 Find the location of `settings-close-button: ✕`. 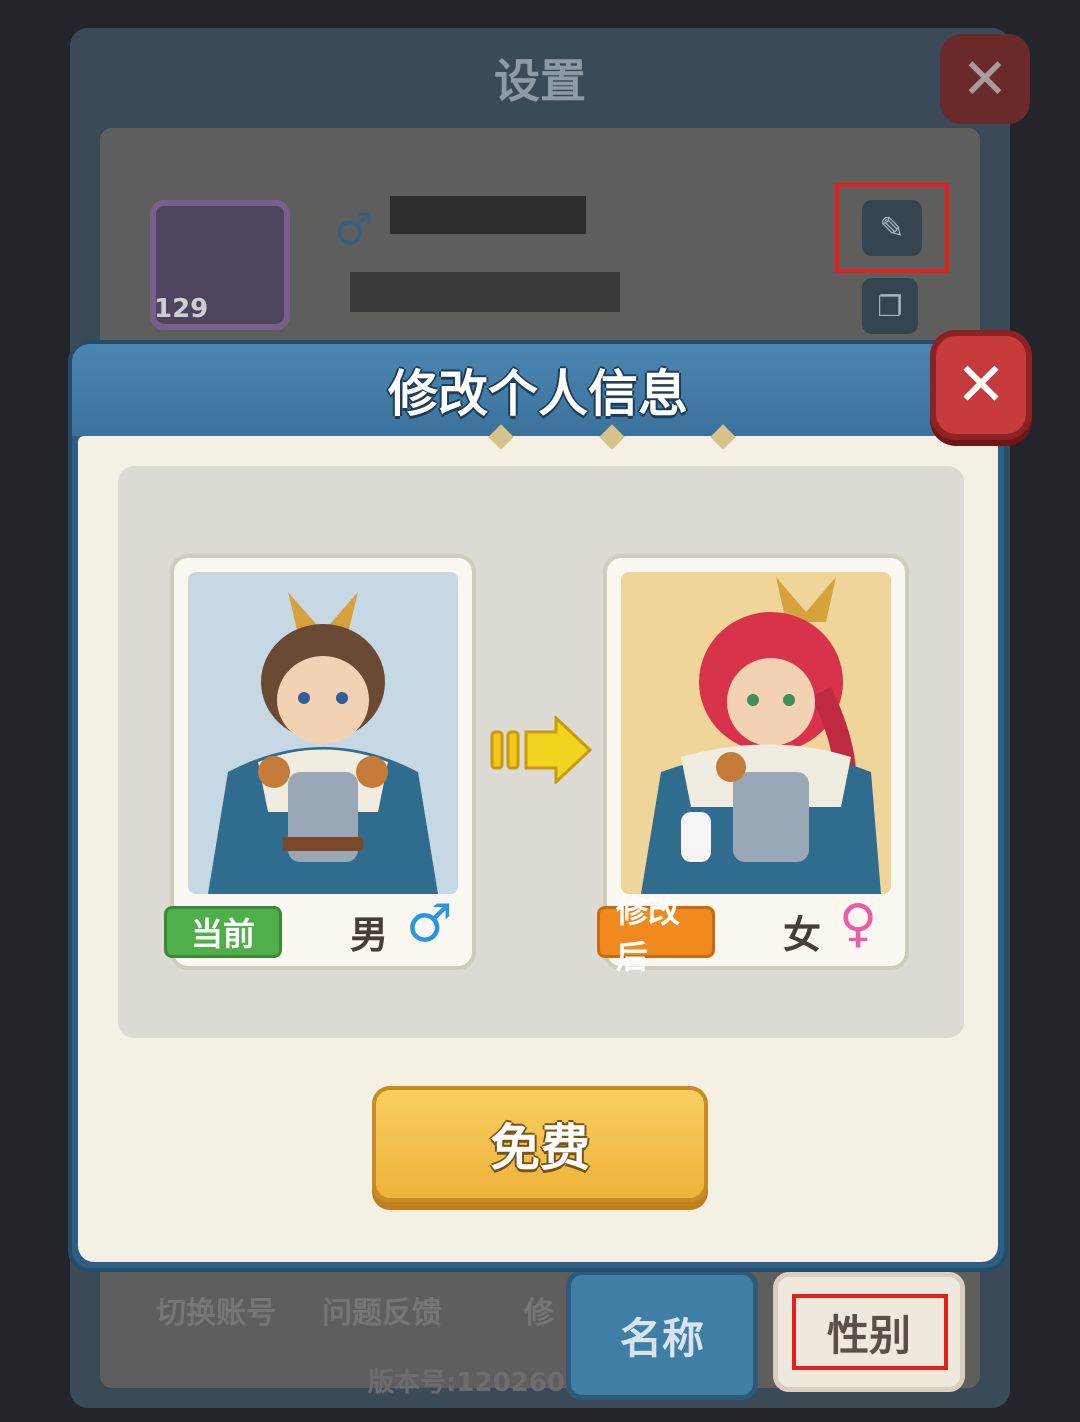

settings-close-button: ✕ is located at coordinates (985, 79).